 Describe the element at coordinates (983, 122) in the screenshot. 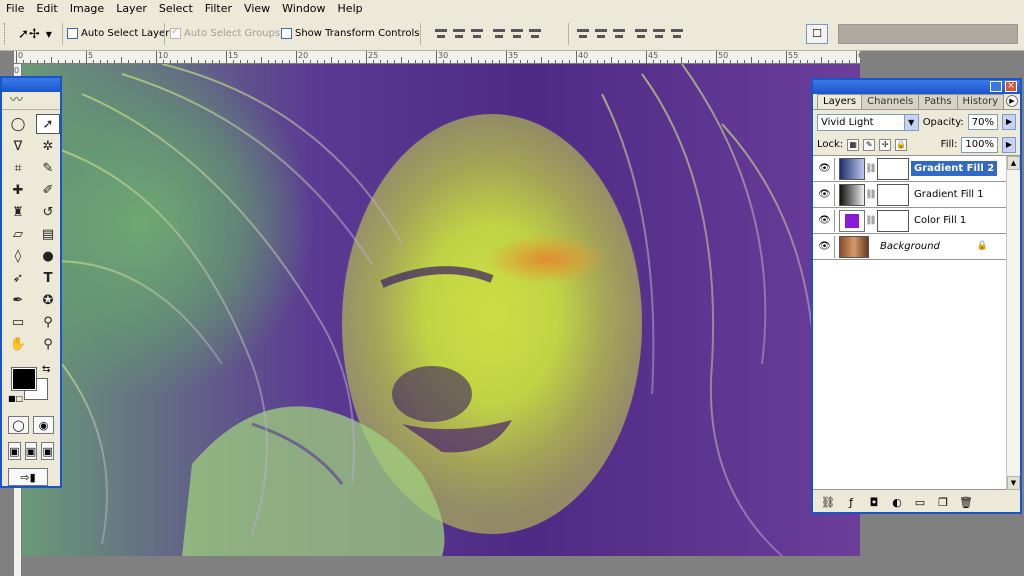

I see `opacity-input: 70%` at that location.